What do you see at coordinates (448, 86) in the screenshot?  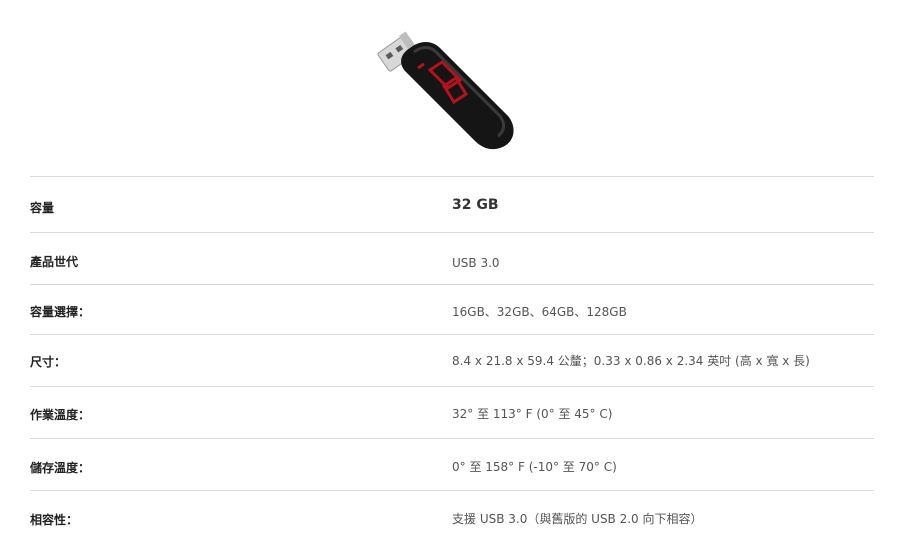 I see `usb-flash-drive-image` at bounding box center [448, 86].